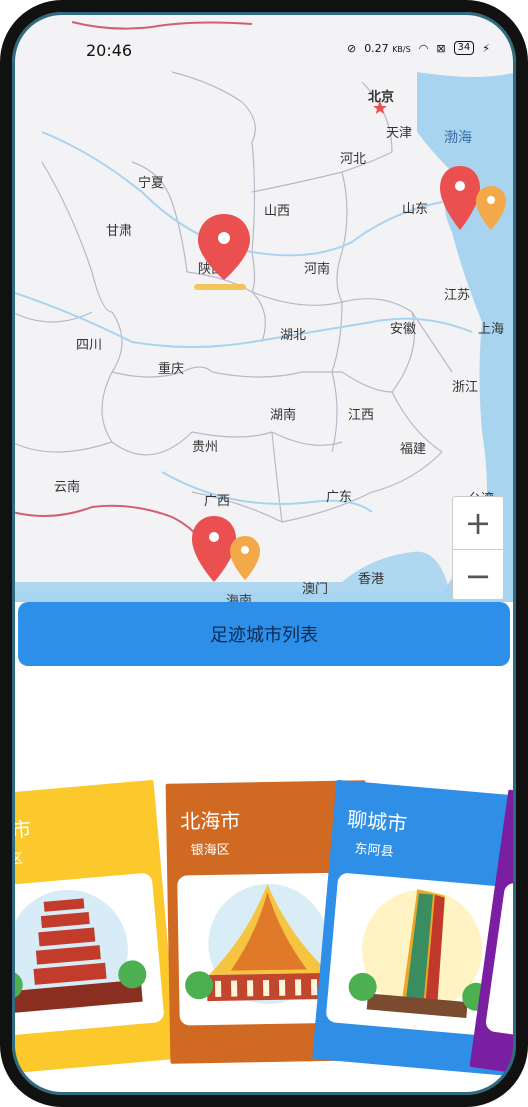  I want to click on footprint-city-list-button: 足迹城市列表, so click(264, 634).